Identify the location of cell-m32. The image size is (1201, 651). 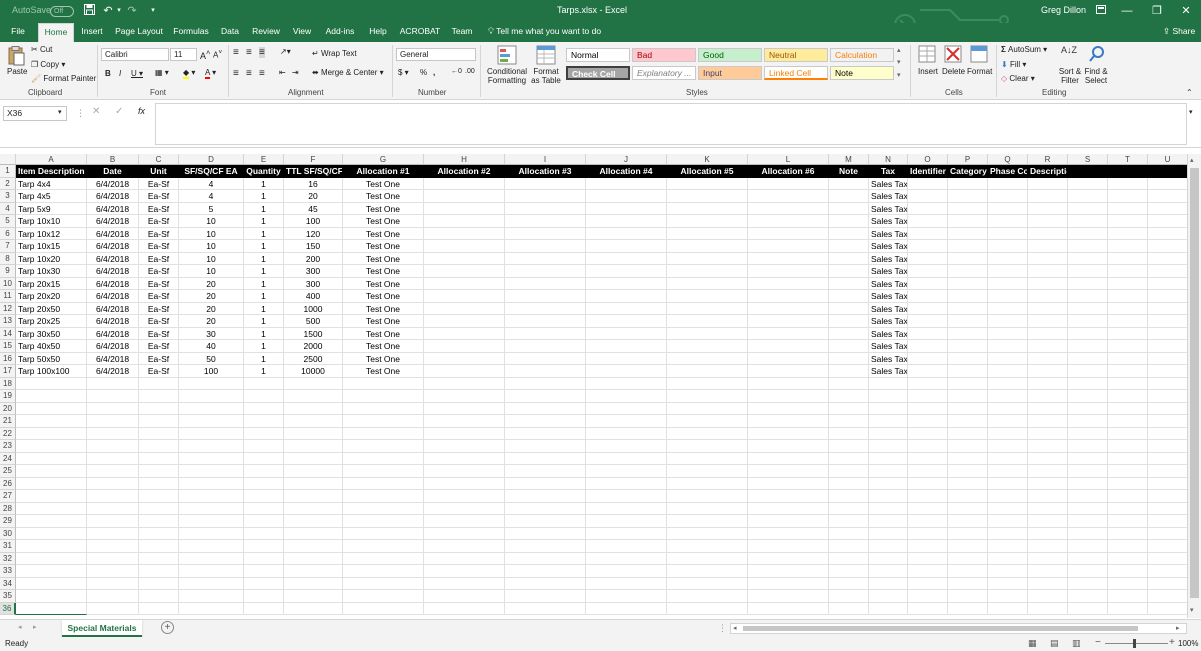
(849, 558).